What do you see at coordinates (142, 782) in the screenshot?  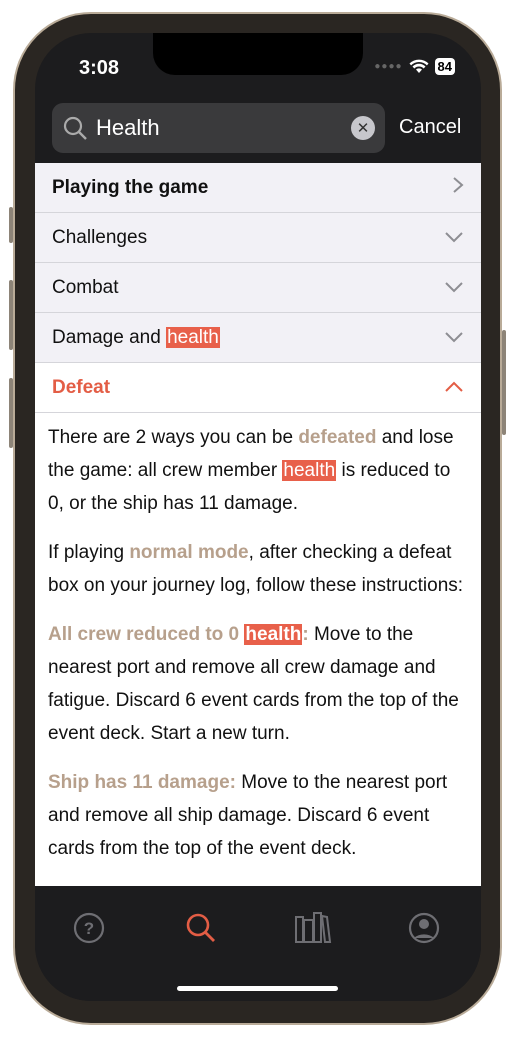 I see `keyword-heading: Ship has 11 damage:` at bounding box center [142, 782].